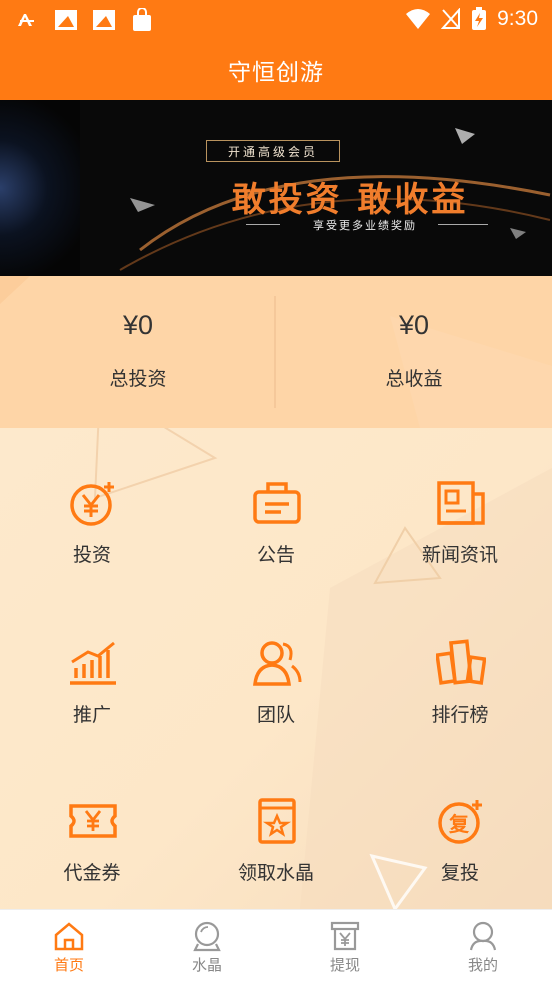 The width and height of the screenshot is (552, 982). What do you see at coordinates (483, 936) in the screenshot?
I see `user-icon` at bounding box center [483, 936].